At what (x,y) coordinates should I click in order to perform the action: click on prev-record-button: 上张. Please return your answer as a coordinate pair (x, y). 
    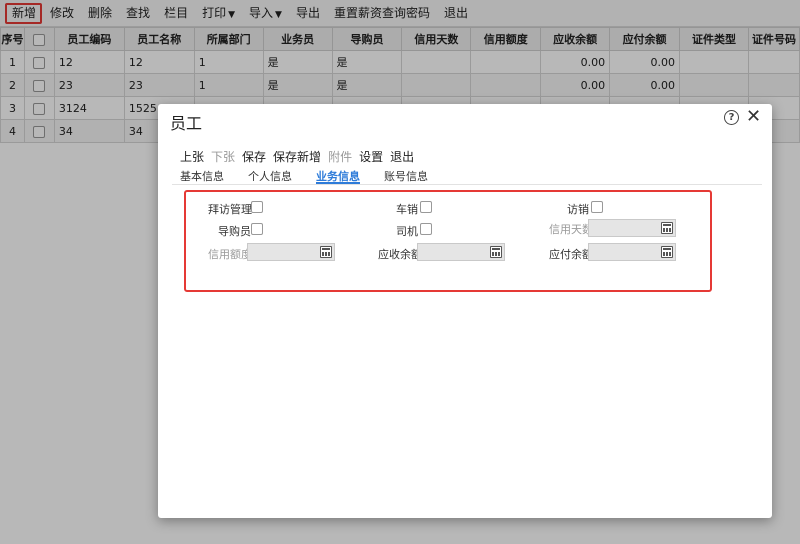
    Looking at the image, I should click on (192, 156).